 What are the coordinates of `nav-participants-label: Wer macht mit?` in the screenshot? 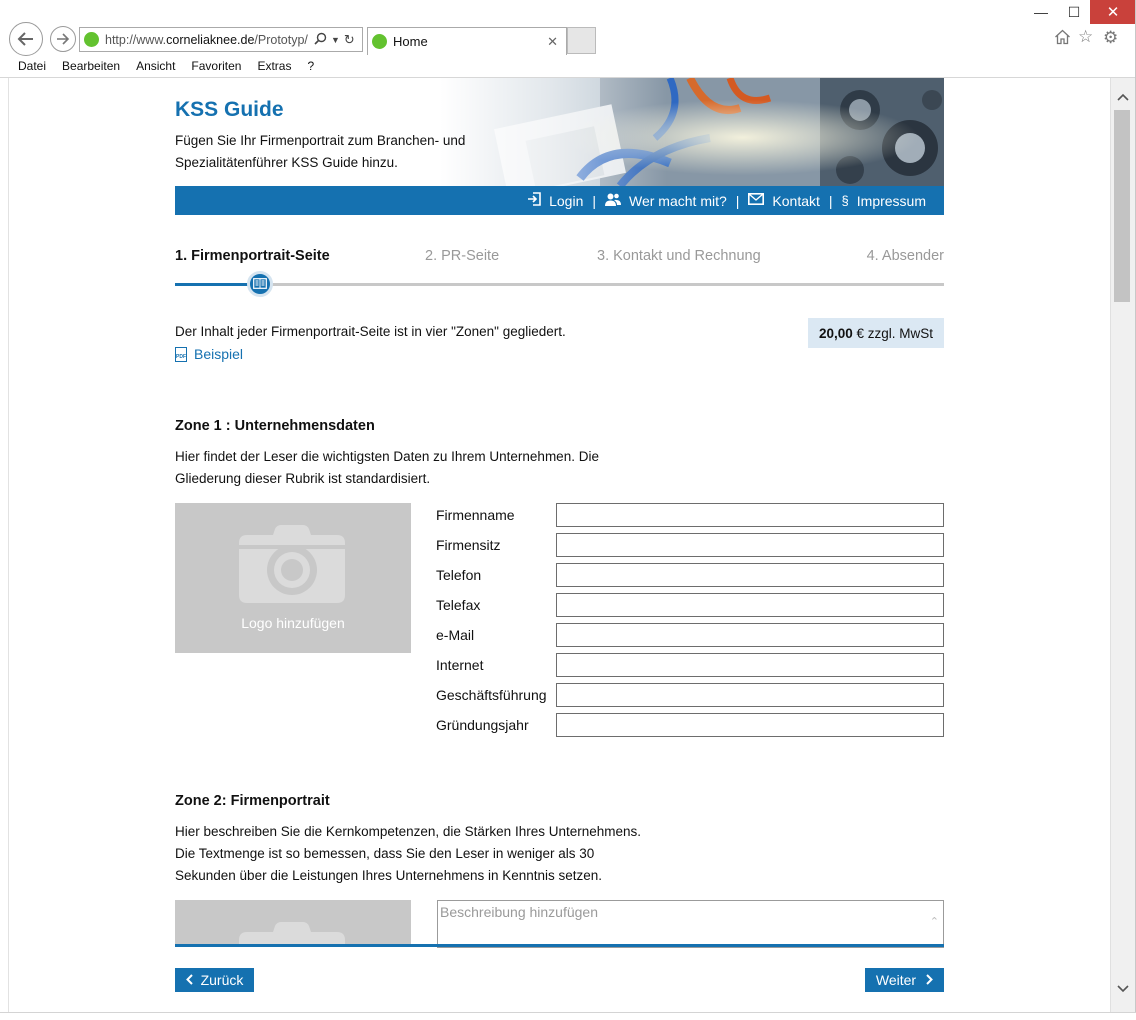 It's located at (678, 201).